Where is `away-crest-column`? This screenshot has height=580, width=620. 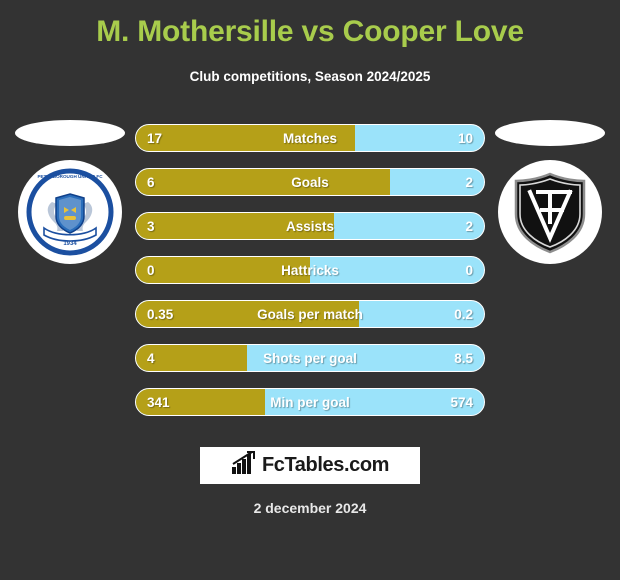
away-crest-column is located at coordinates (550, 197).